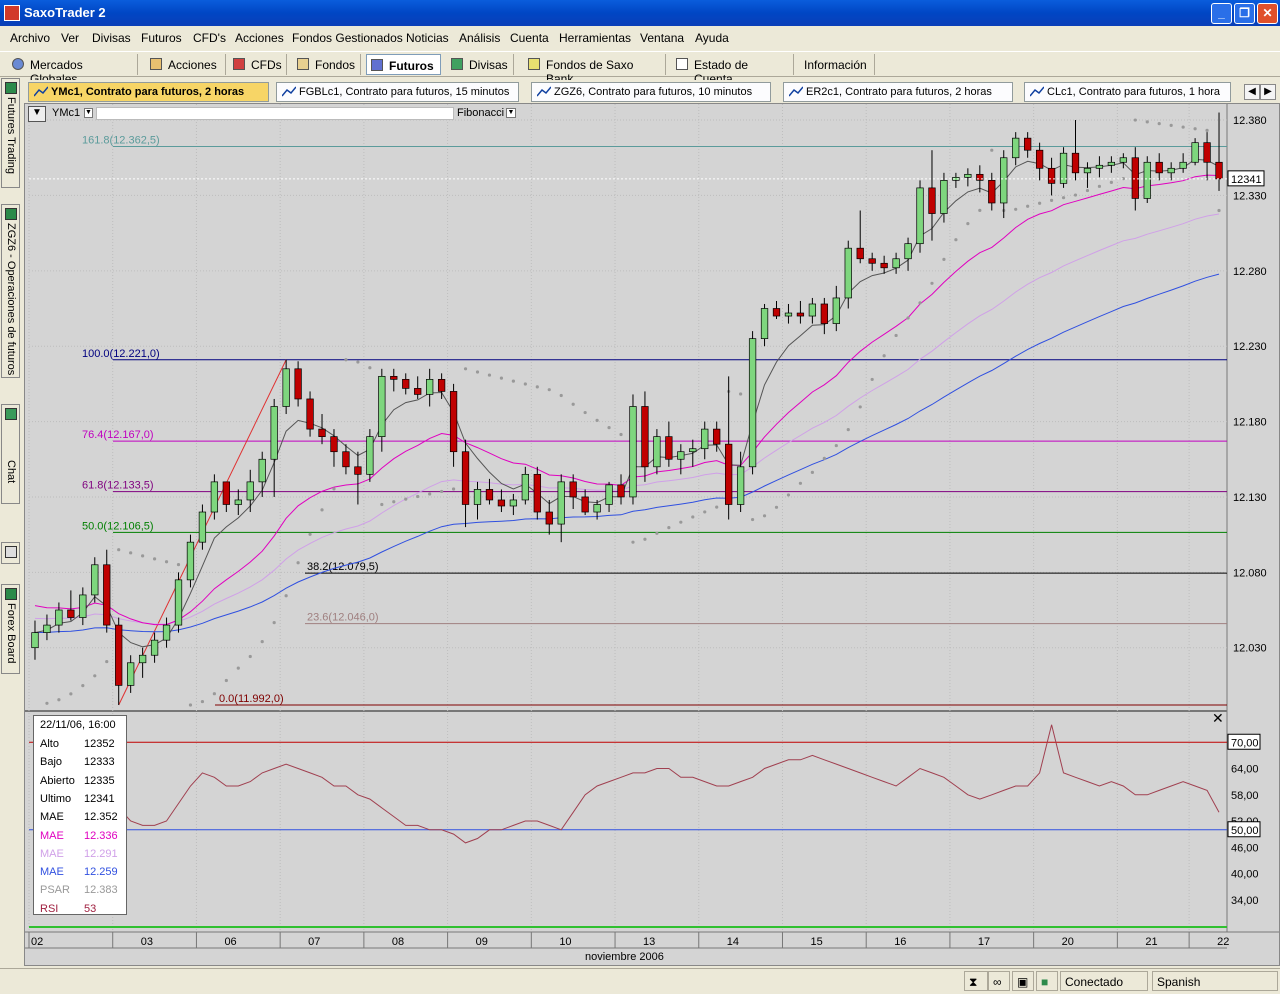 The width and height of the screenshot is (1280, 994). What do you see at coordinates (1253, 518) in the screenshot?
I see `price-axis-area` at bounding box center [1253, 518].